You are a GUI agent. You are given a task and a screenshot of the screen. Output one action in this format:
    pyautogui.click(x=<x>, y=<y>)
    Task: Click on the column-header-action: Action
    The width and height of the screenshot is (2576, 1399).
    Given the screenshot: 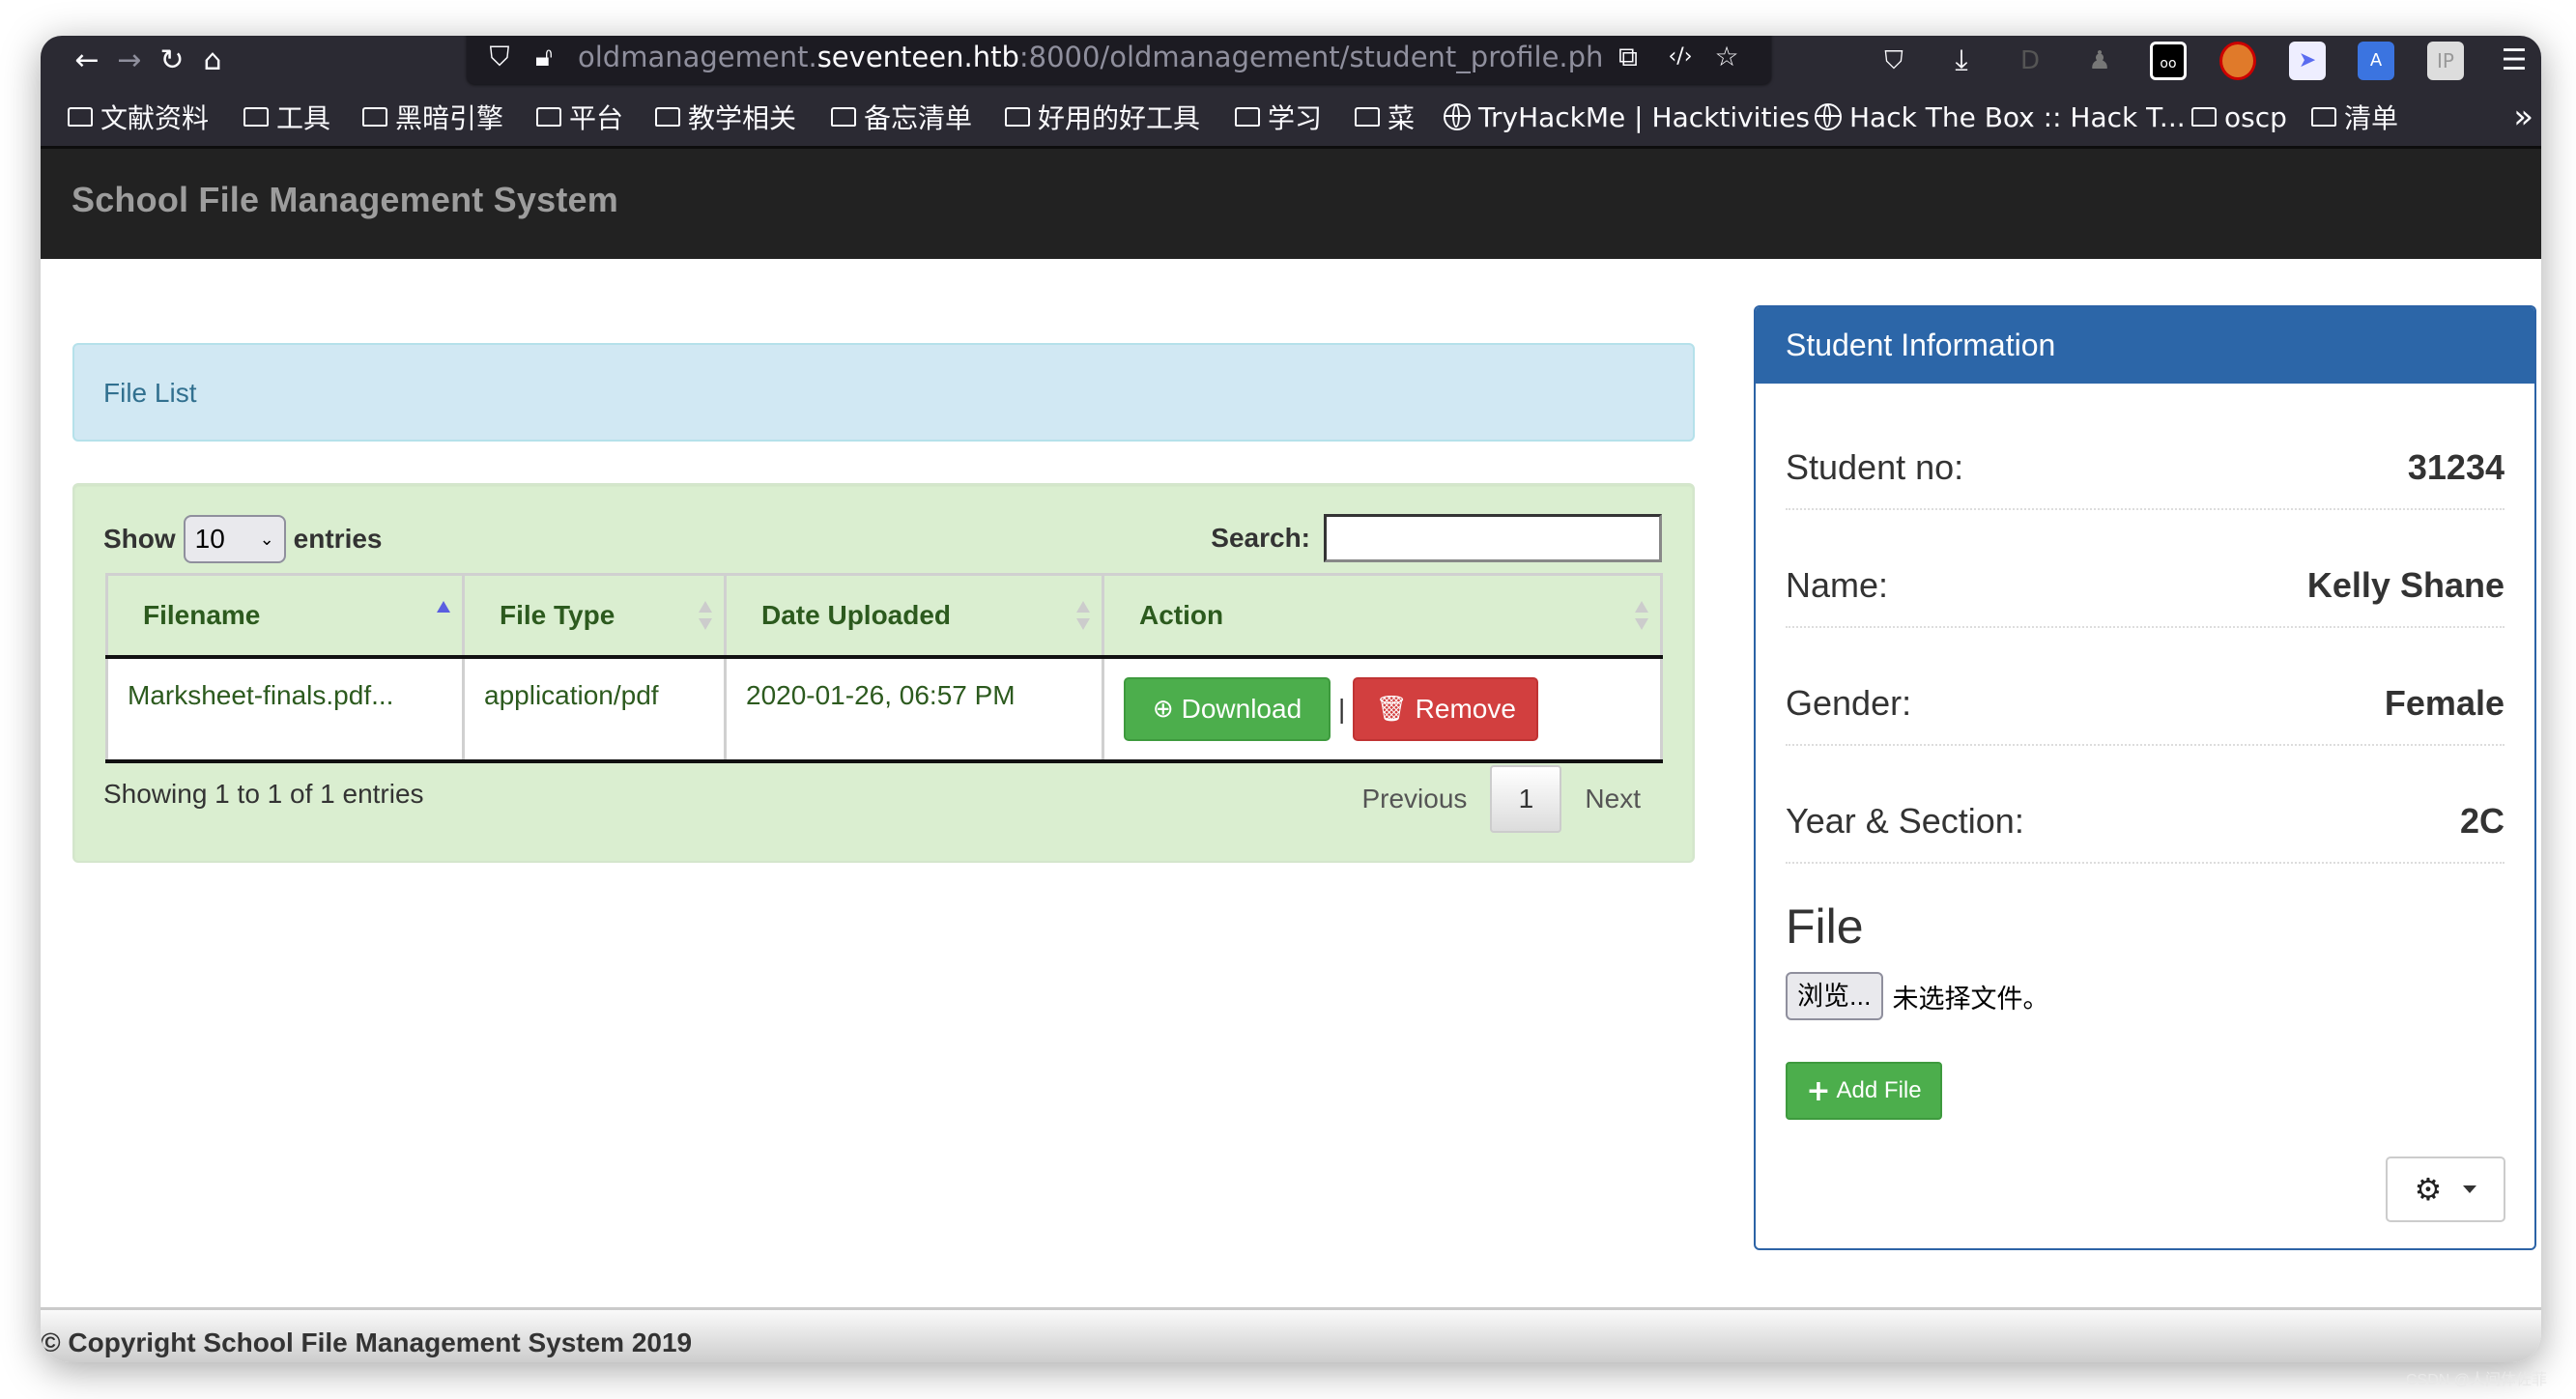 What is the action you would take?
    pyautogui.click(x=1383, y=616)
    